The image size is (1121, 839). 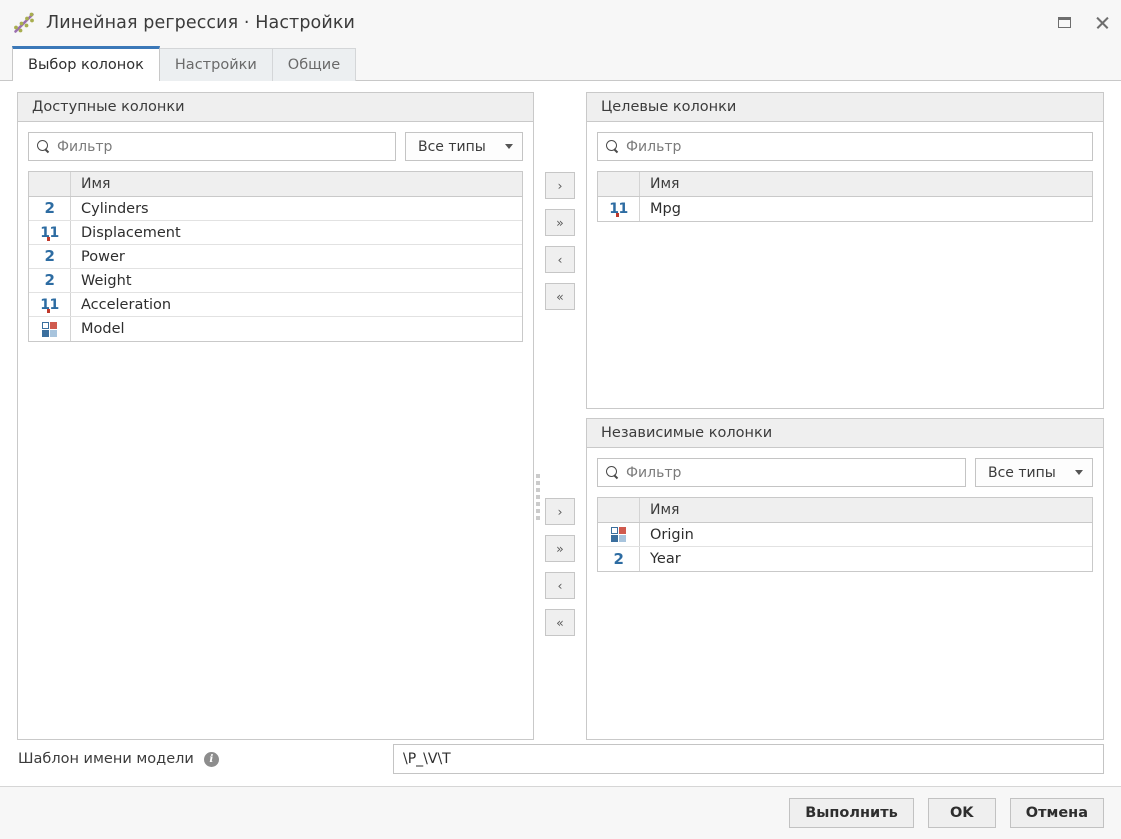 I want to click on independent-filter-input: Фильтр, so click(x=781, y=472).